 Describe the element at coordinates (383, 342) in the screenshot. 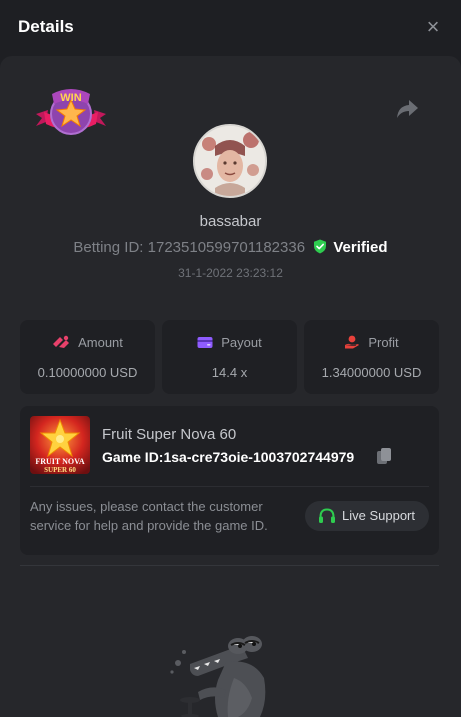

I see `stat-profit-label: Profit` at that location.